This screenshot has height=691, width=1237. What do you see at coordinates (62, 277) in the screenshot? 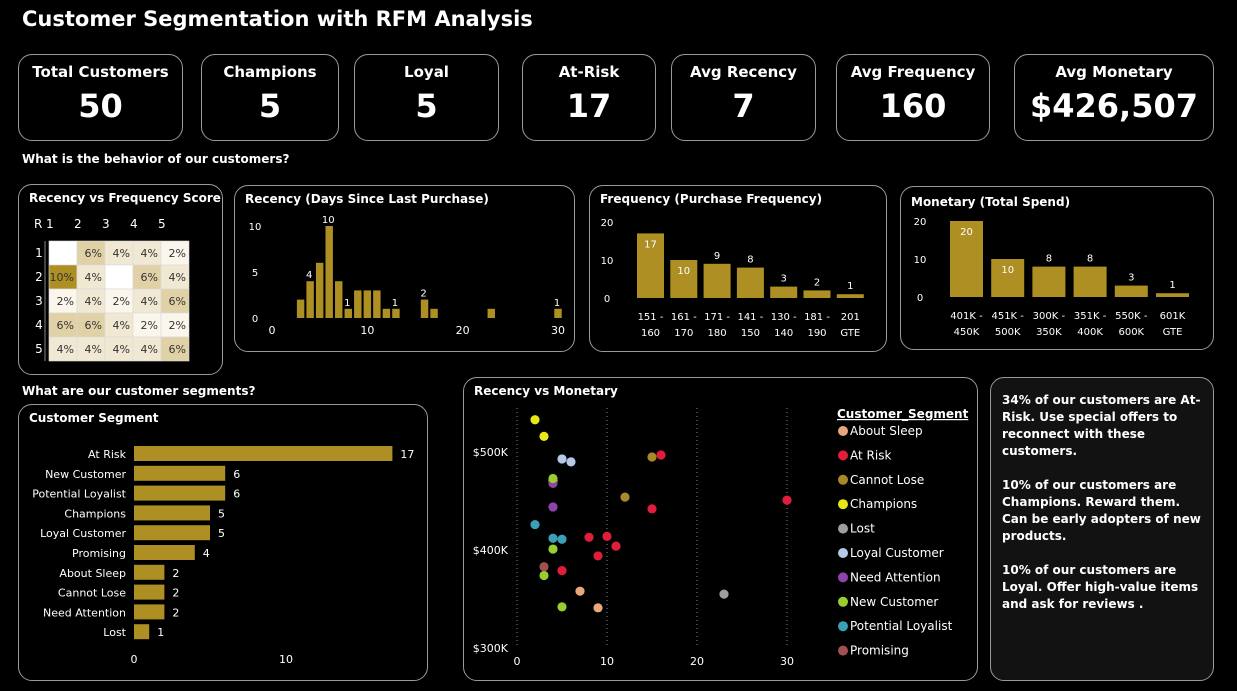
I see `heatmap-cell-label: 10%` at bounding box center [62, 277].